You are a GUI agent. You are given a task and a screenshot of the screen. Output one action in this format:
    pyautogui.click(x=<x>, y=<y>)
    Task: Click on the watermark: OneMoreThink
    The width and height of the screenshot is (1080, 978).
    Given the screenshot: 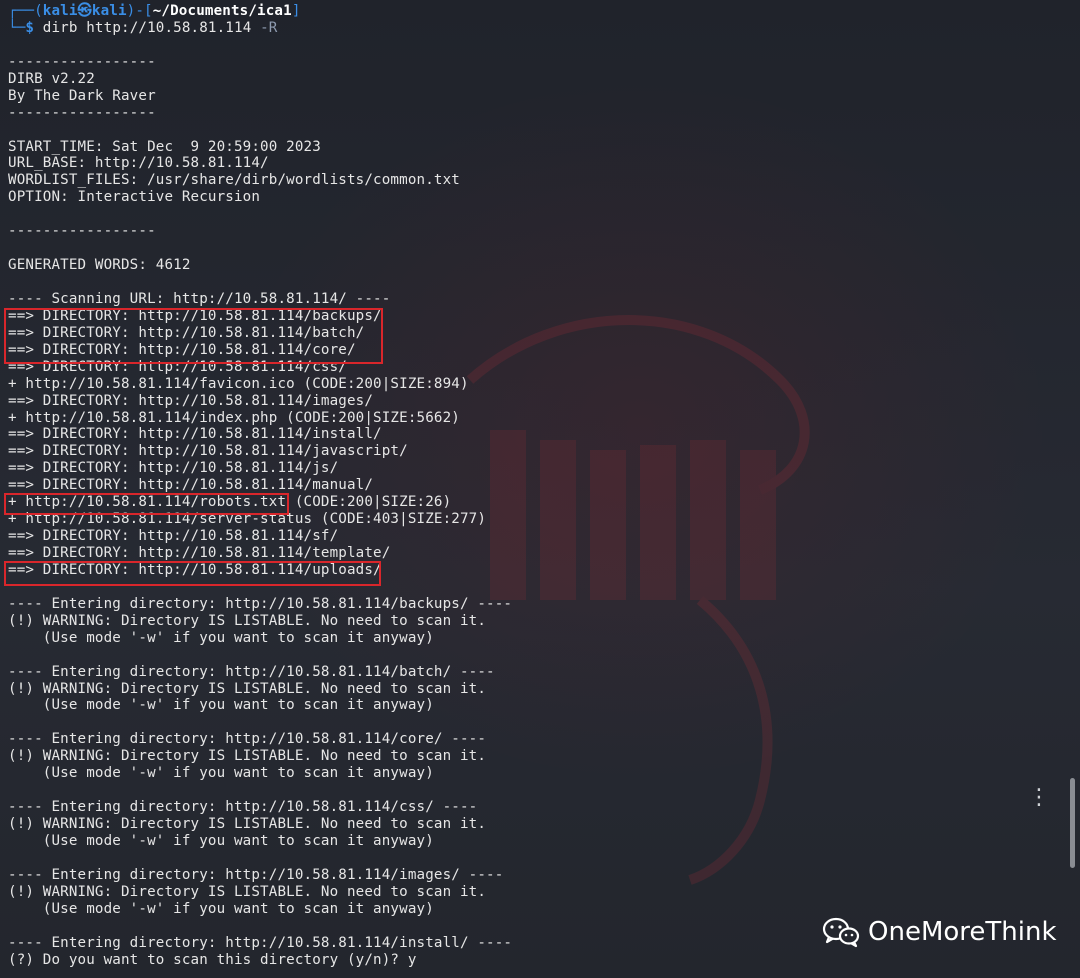 What is the action you would take?
    pyautogui.click(x=939, y=932)
    